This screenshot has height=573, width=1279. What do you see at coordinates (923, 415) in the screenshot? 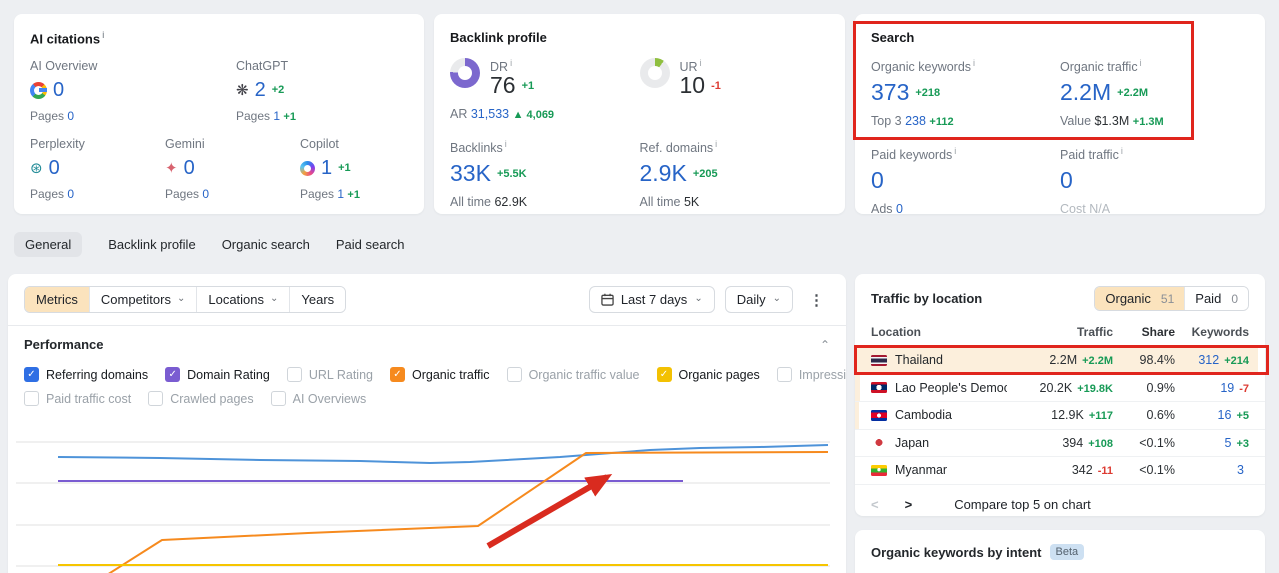
I see `location-name: Cambodia` at bounding box center [923, 415].